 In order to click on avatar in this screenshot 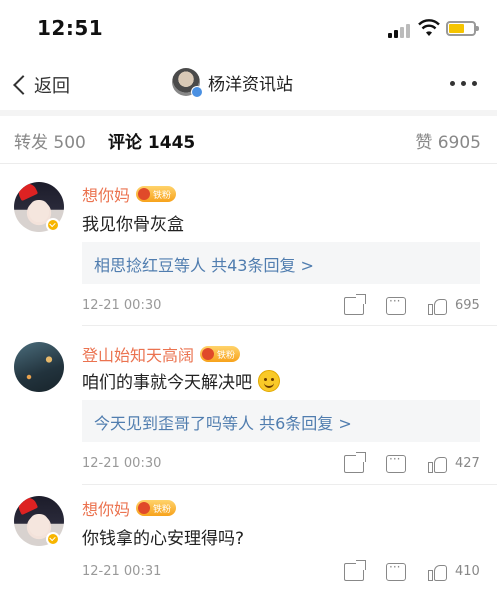, I will do `click(39, 367)`.